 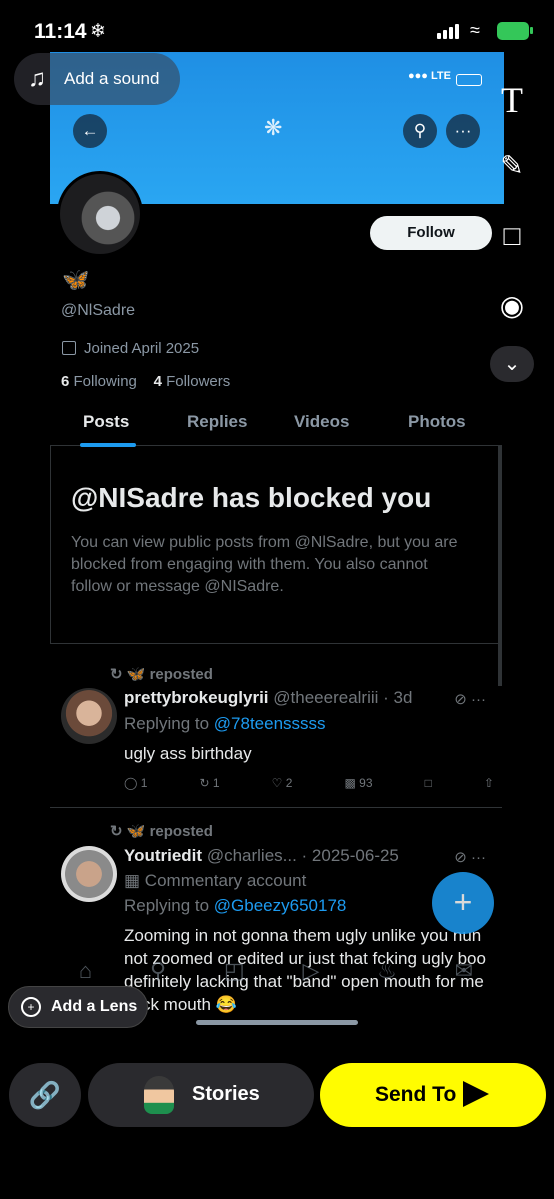 I want to click on mention-link: @78teensssss, so click(x=270, y=723).